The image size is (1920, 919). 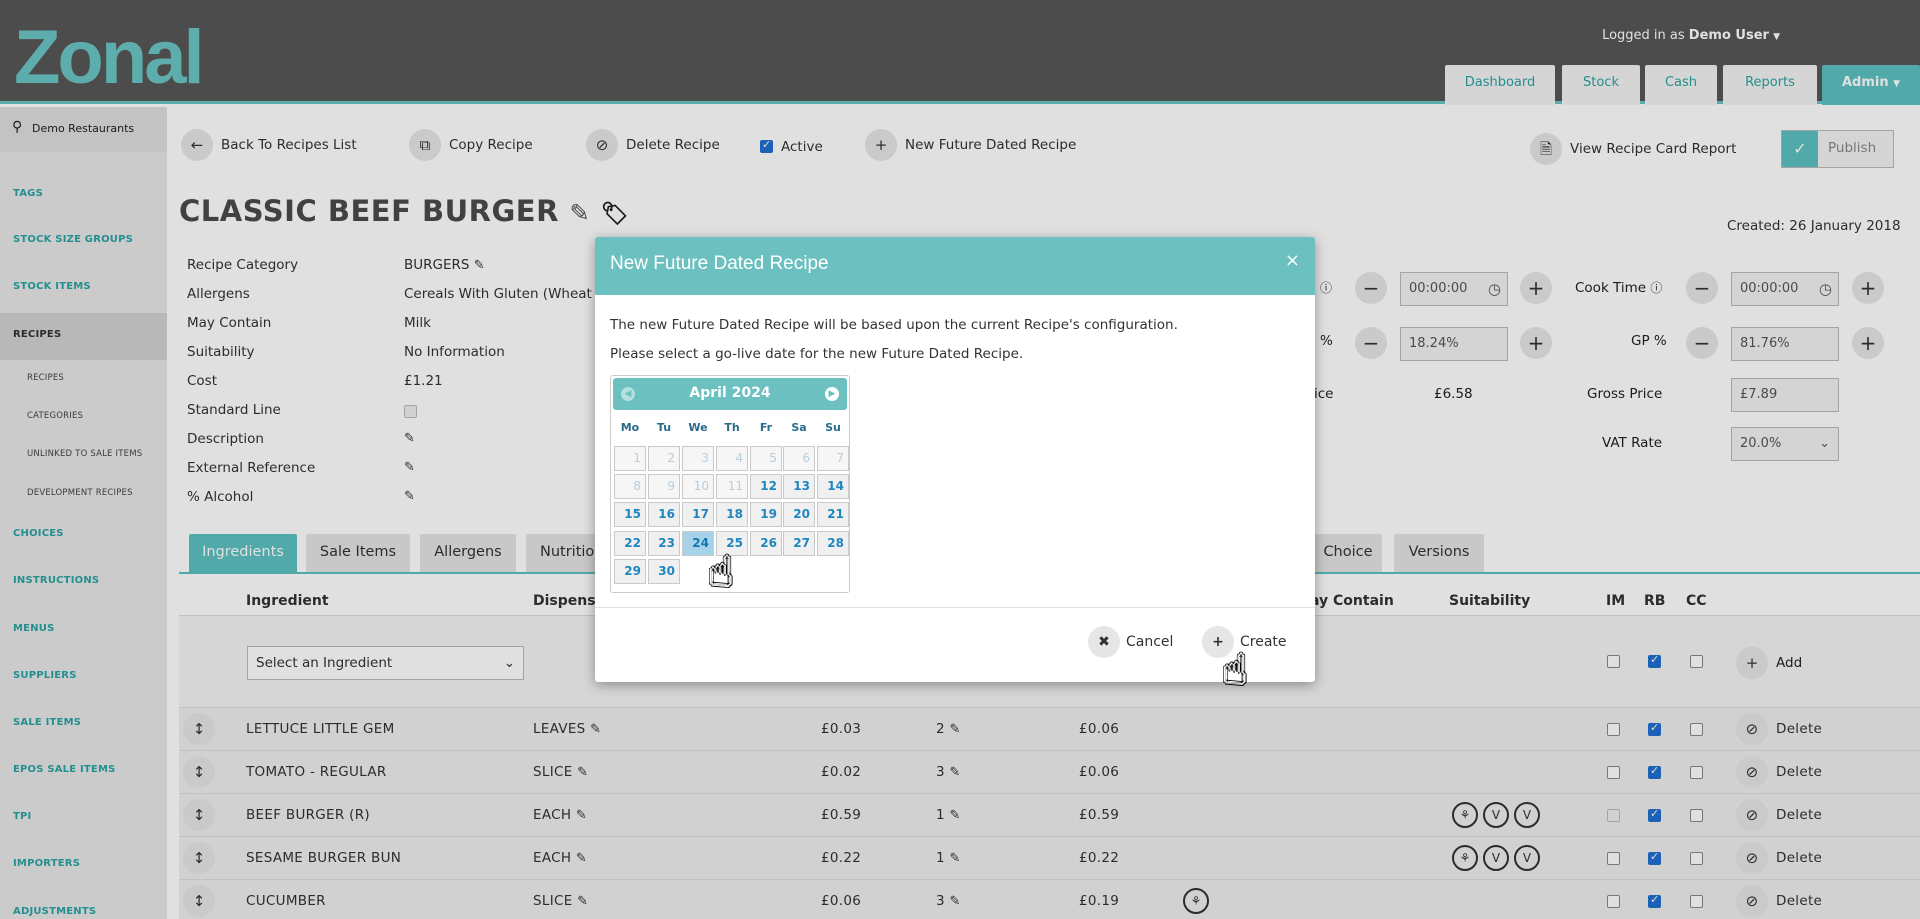 What do you see at coordinates (833, 543) in the screenshot?
I see `calendar-day: 28` at bounding box center [833, 543].